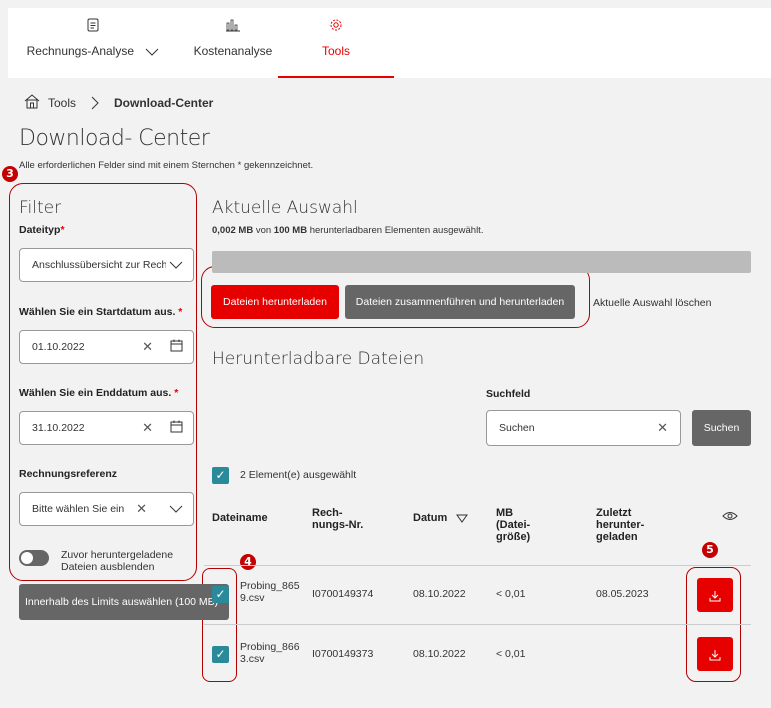 This screenshot has width=771, height=708. Describe the element at coordinates (99, 393) in the screenshot. I see `enddate-label: Wählen Sie ein Enddatum aus. *` at that location.